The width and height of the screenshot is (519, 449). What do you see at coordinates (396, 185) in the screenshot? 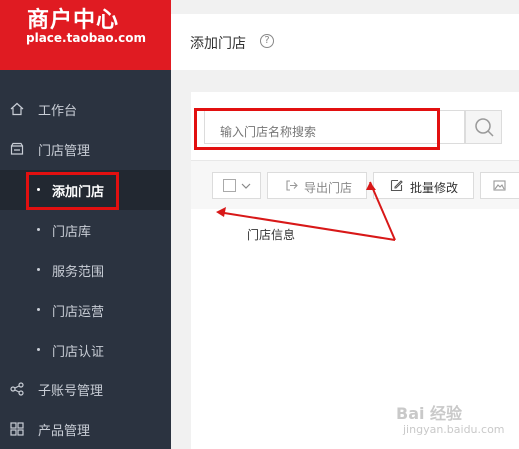
I see `edit-icon` at bounding box center [396, 185].